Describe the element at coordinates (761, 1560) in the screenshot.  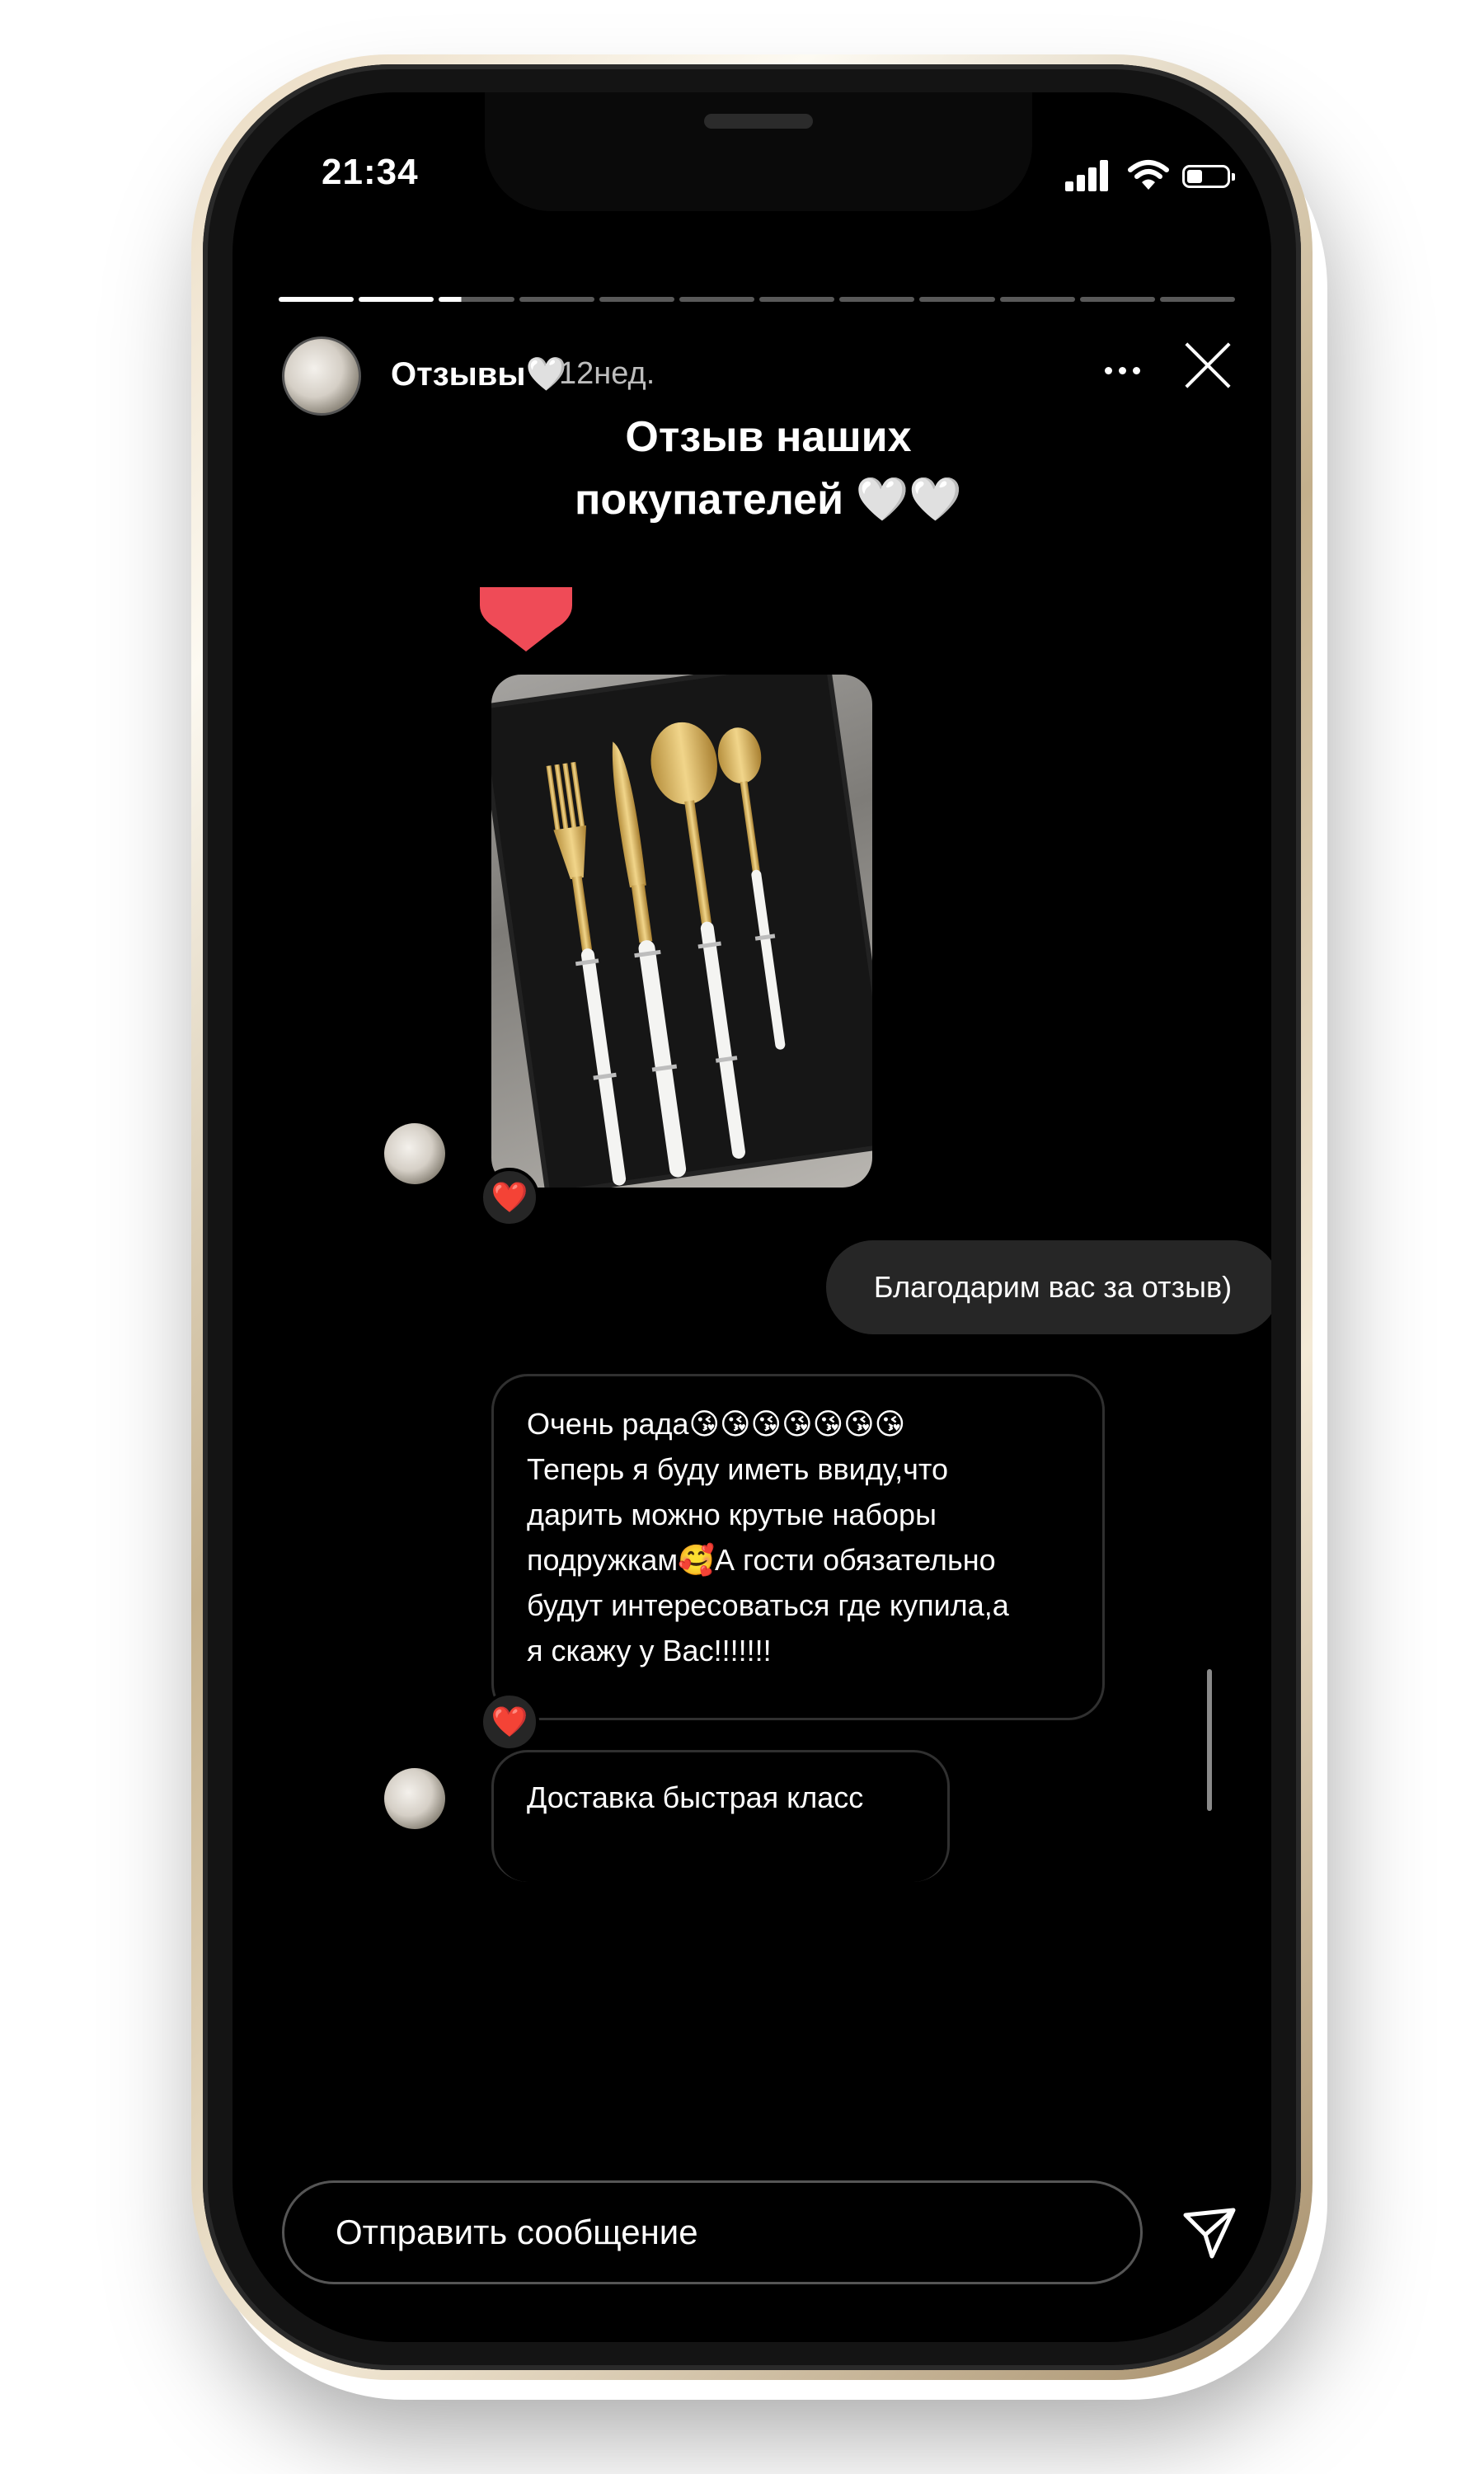
I see `message-line: подружкам🥰А гости обязательно` at that location.